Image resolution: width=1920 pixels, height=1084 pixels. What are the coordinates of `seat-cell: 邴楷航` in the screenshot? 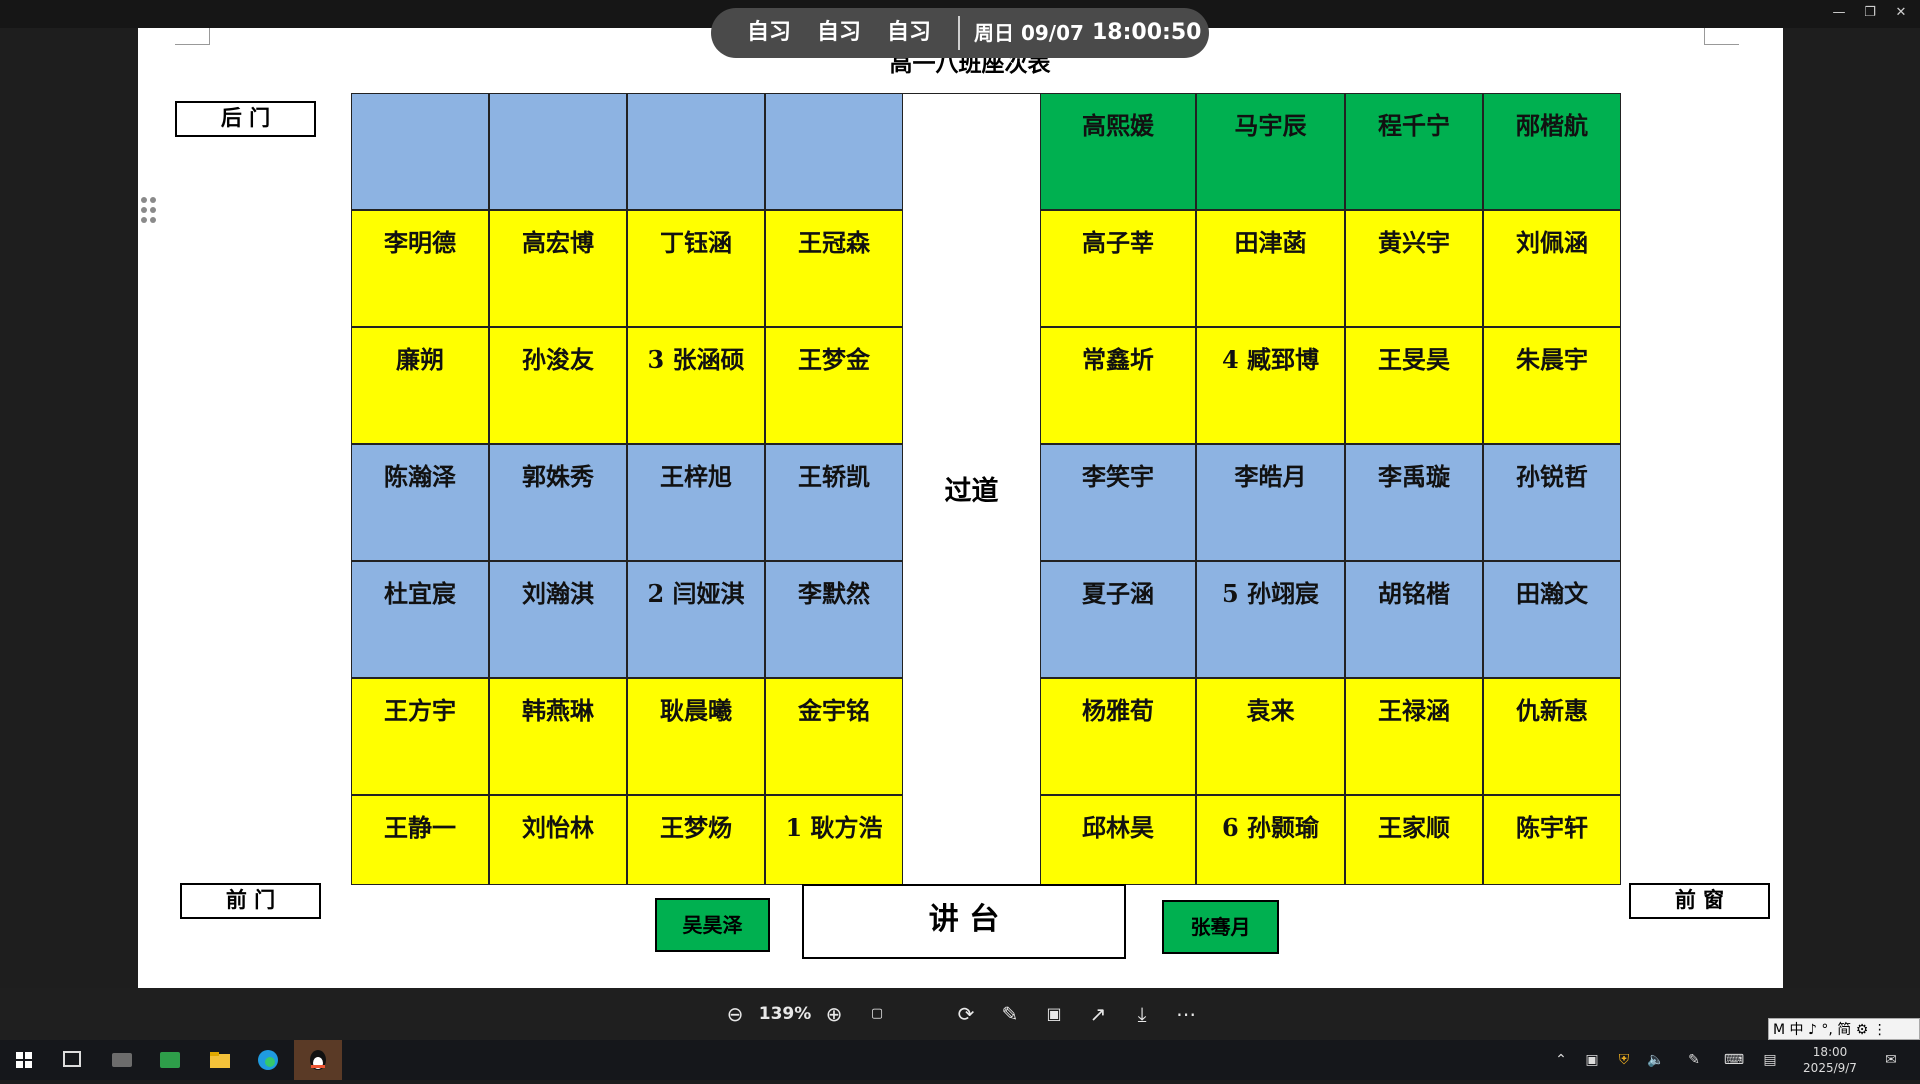 It's located at (1552, 151).